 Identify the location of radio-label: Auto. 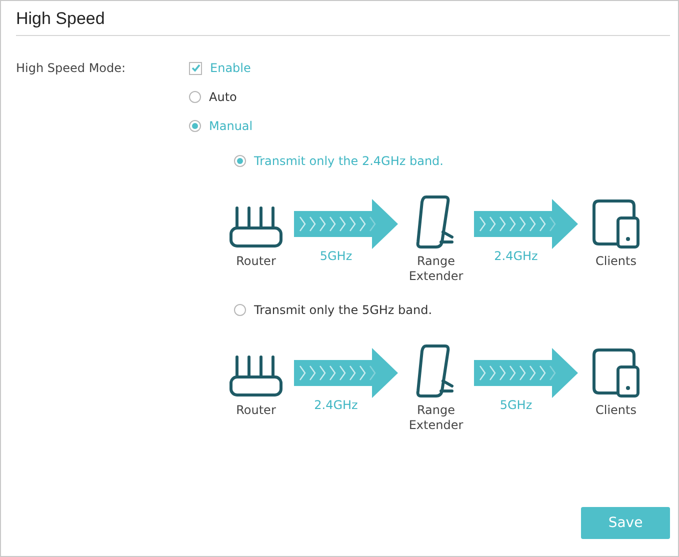
(223, 97).